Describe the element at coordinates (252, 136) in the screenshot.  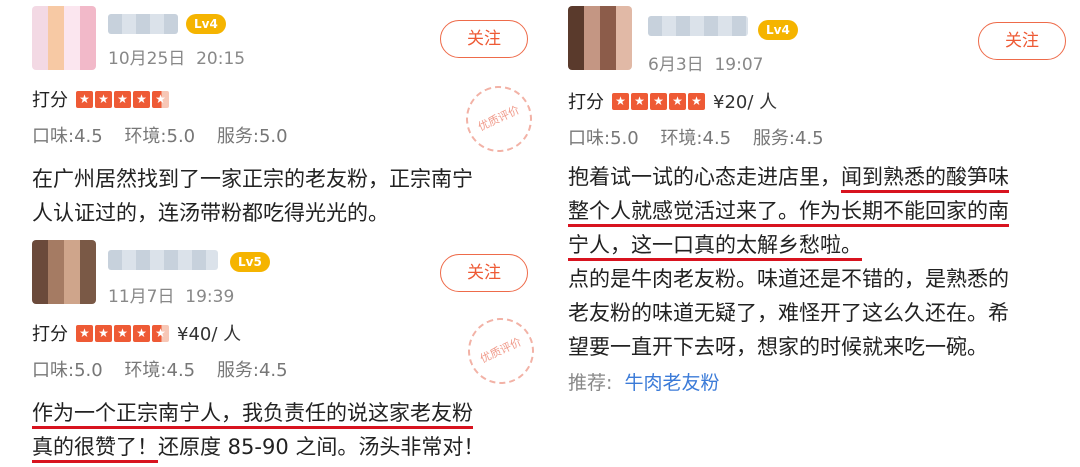
I see `service-score: 服务:5.0` at that location.